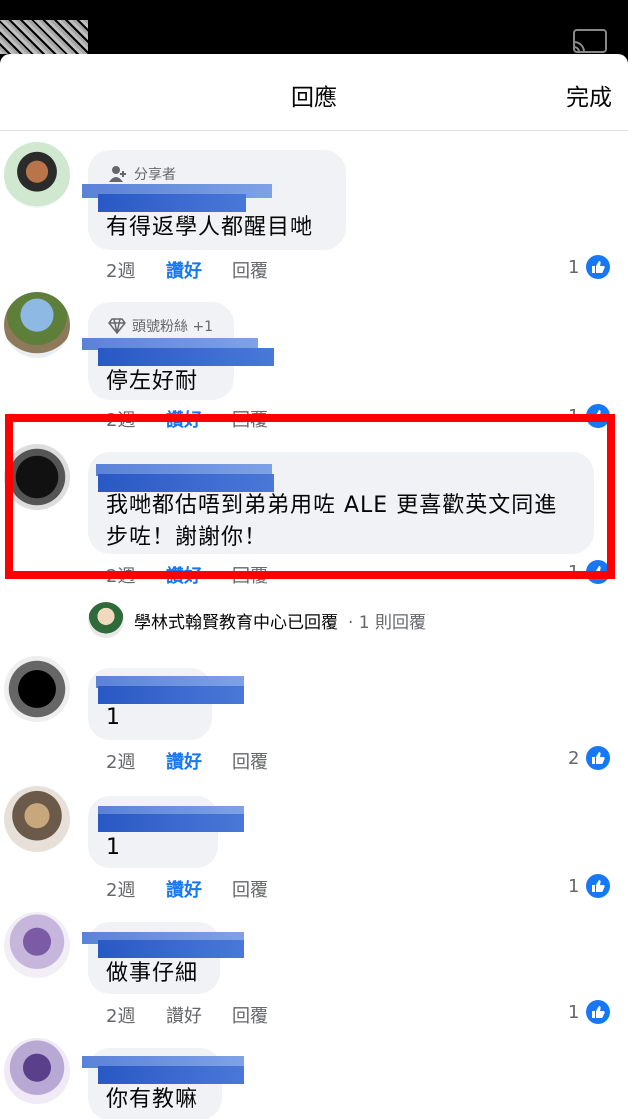  What do you see at coordinates (590, 41) in the screenshot?
I see `cast-icon` at bounding box center [590, 41].